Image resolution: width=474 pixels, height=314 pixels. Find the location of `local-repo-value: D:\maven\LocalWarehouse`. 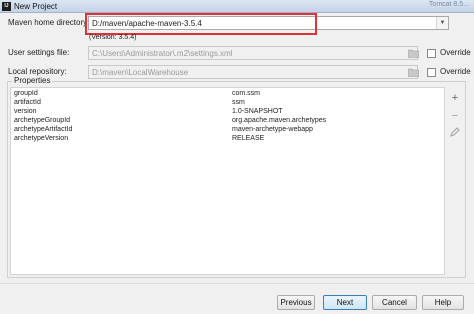

local-repo-value: D:\maven\LocalWarehouse is located at coordinates (140, 72).